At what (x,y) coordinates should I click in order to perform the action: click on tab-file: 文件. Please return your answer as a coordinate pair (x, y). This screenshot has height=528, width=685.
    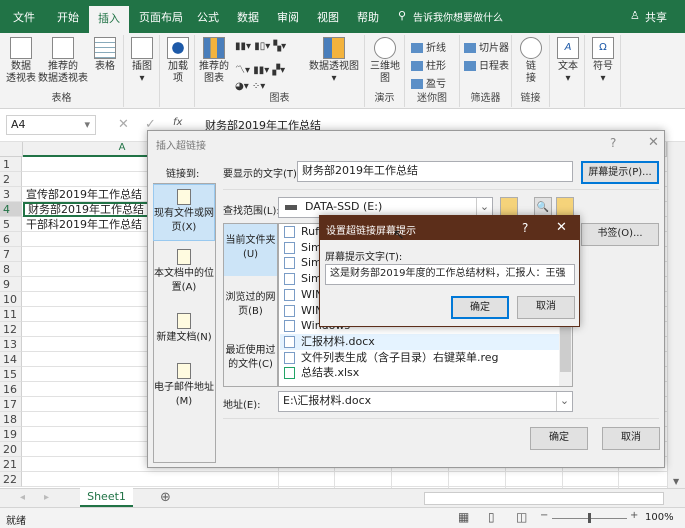
    Looking at the image, I should click on (24, 17).